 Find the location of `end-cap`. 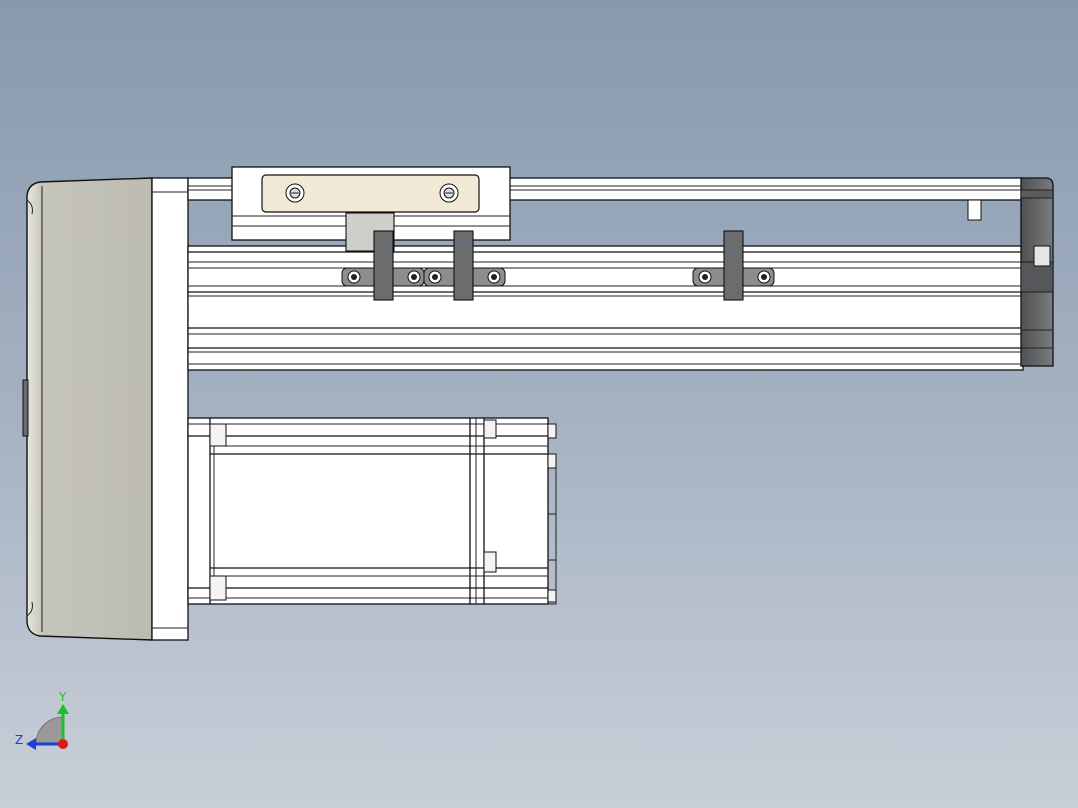

end-cap is located at coordinates (1037, 272).